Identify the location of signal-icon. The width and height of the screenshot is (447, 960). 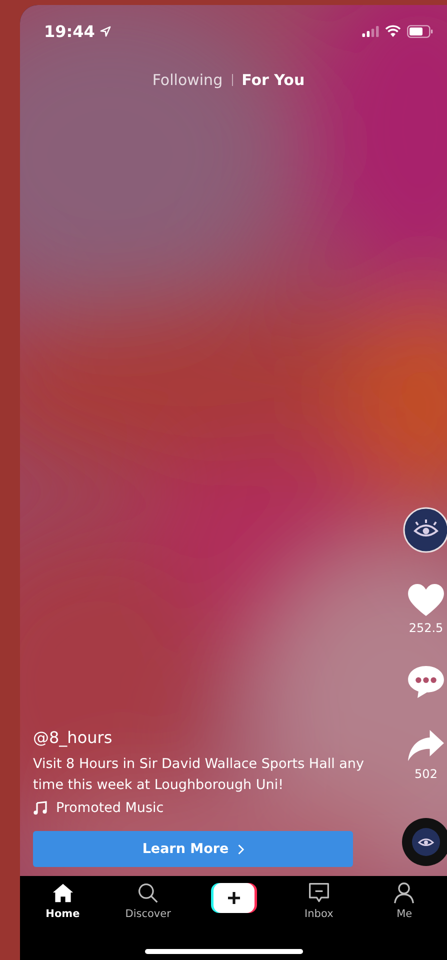
(370, 31).